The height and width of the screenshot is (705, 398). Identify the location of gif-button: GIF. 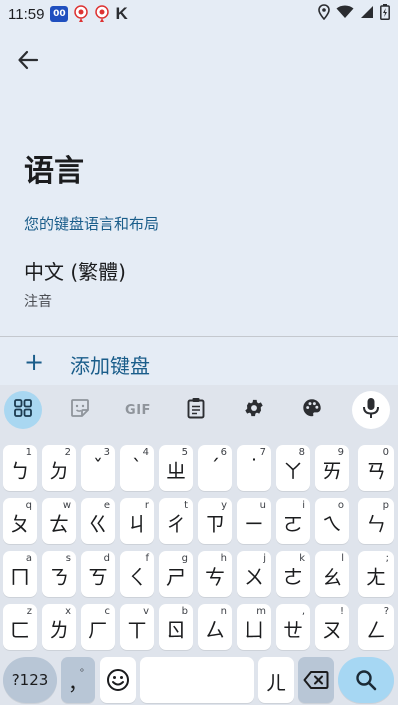
(138, 410).